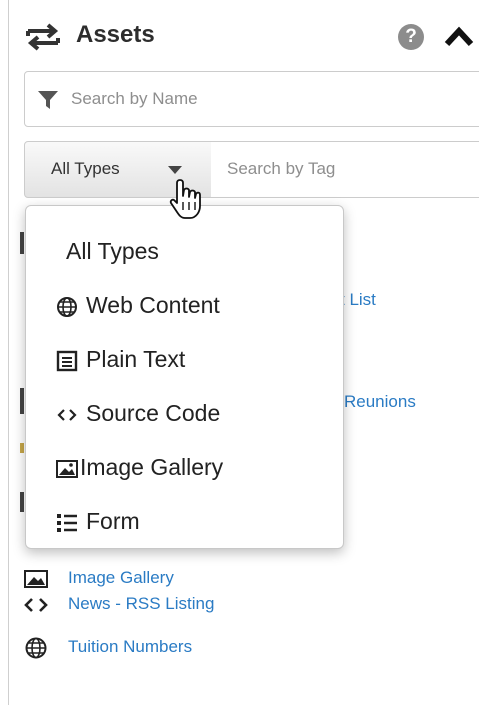  Describe the element at coordinates (141, 603) in the screenshot. I see `asset-label: News - RSS Listing` at that location.